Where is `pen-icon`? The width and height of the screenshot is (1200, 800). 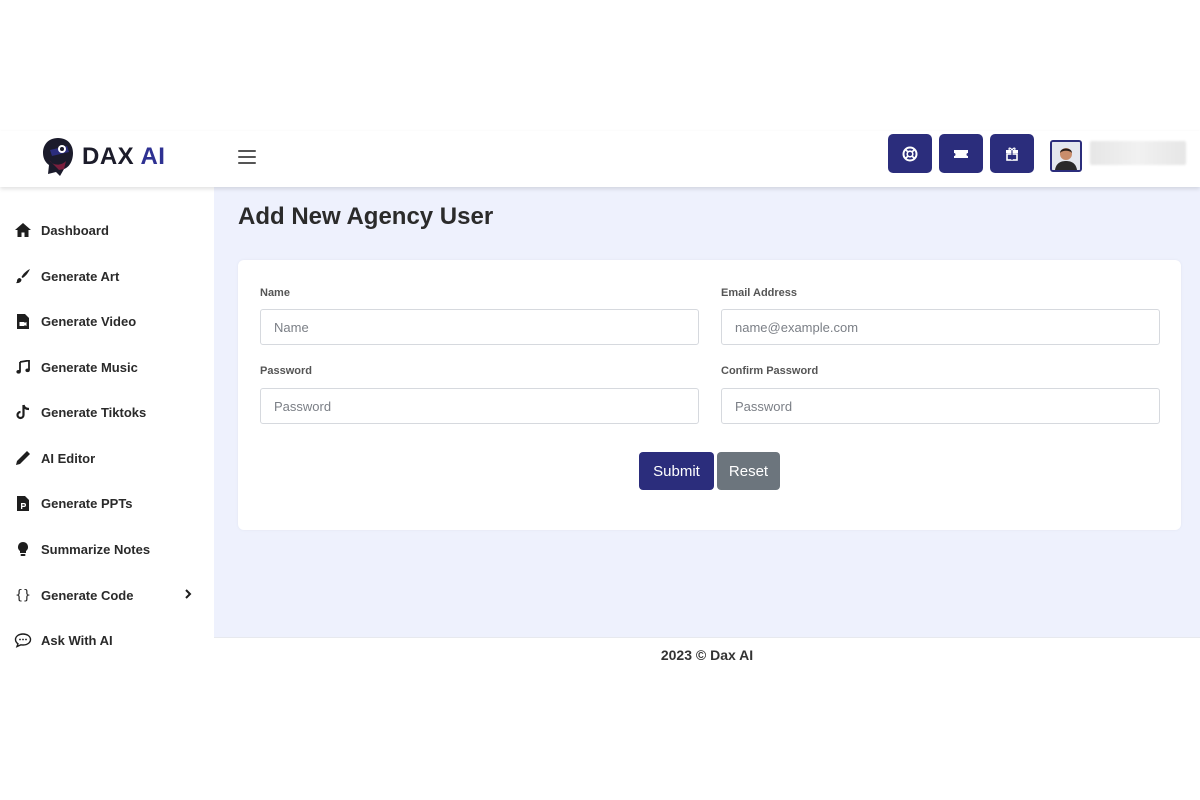 pen-icon is located at coordinates (23, 458).